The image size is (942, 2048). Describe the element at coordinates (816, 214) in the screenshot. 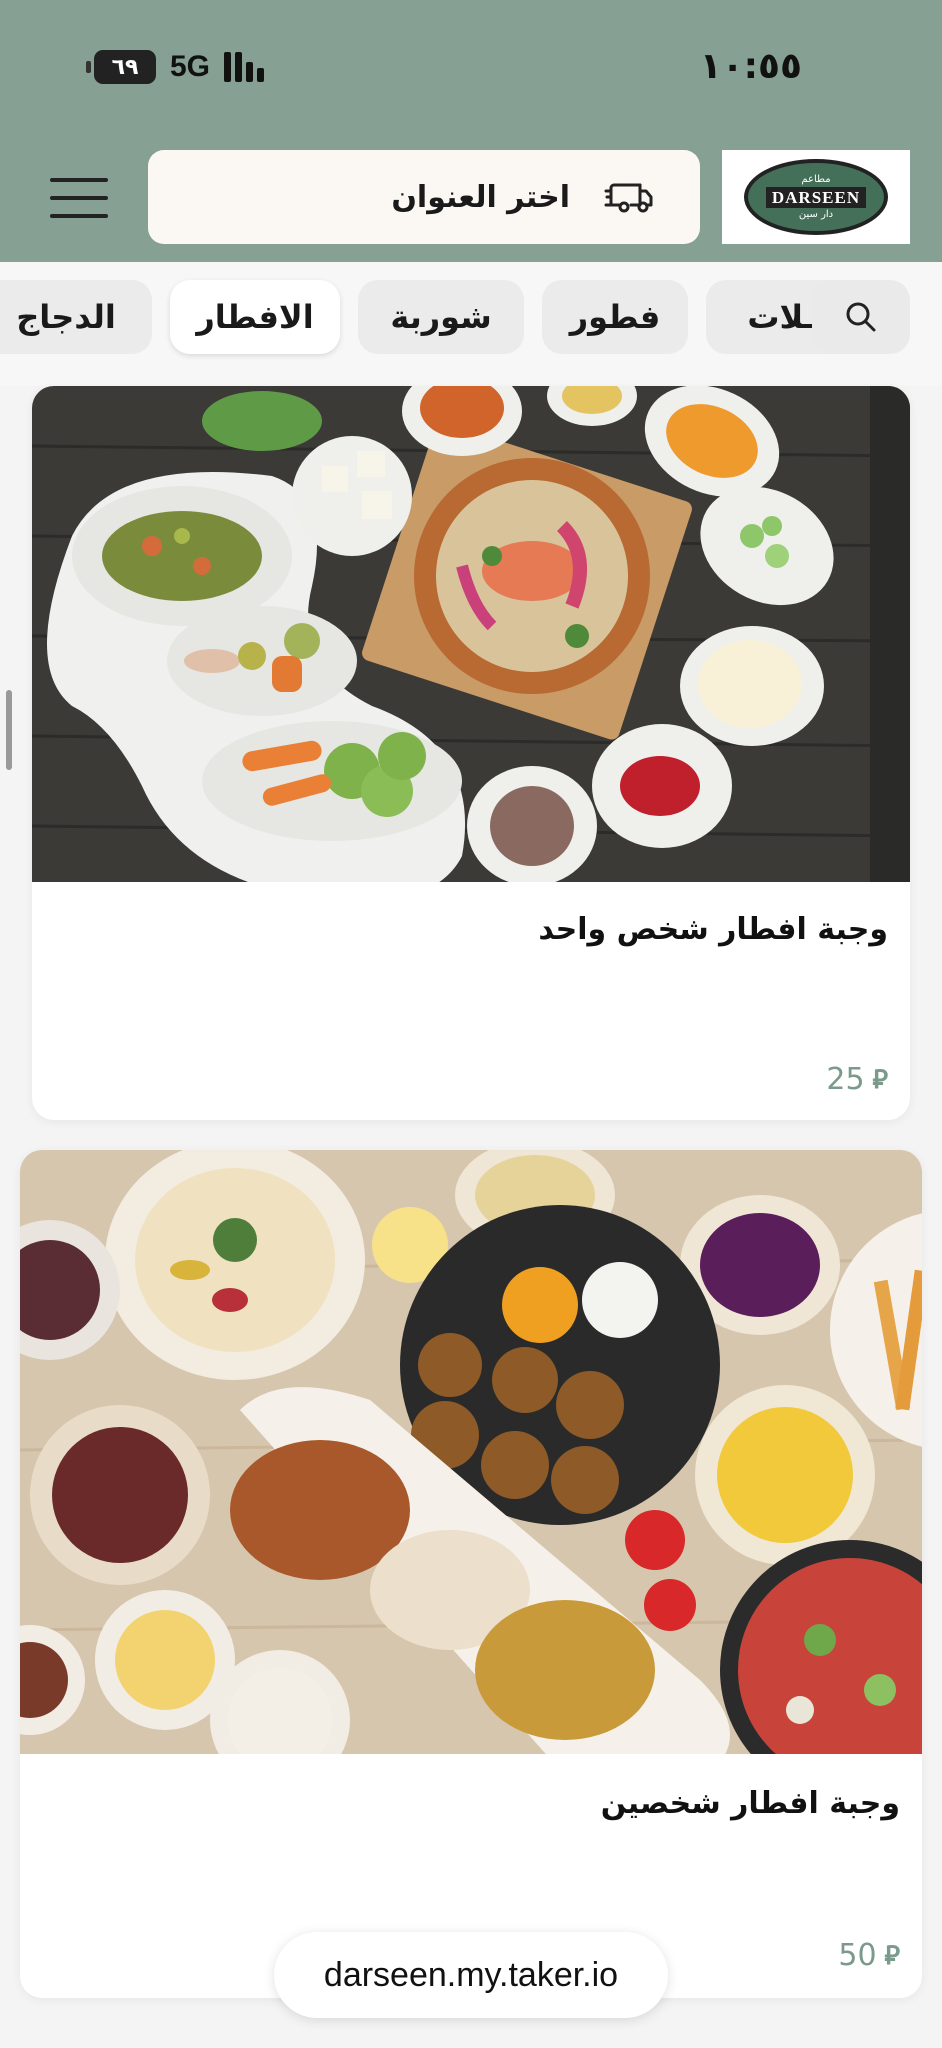

I see `logo-arabic-bottom: دار سين` at that location.